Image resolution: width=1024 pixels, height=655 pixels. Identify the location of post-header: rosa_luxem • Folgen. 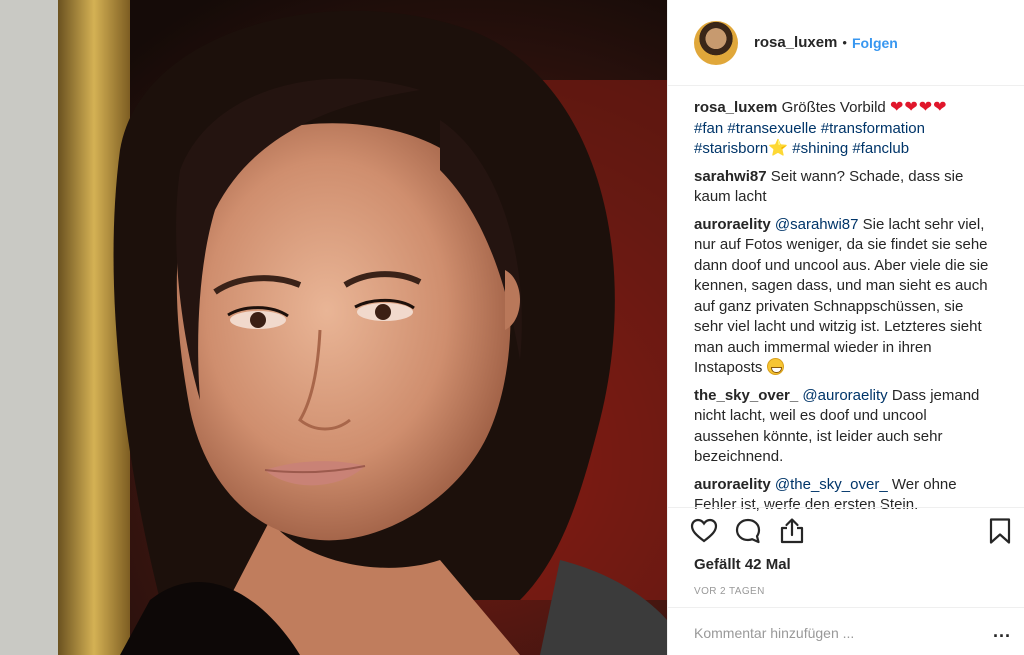
(846, 43).